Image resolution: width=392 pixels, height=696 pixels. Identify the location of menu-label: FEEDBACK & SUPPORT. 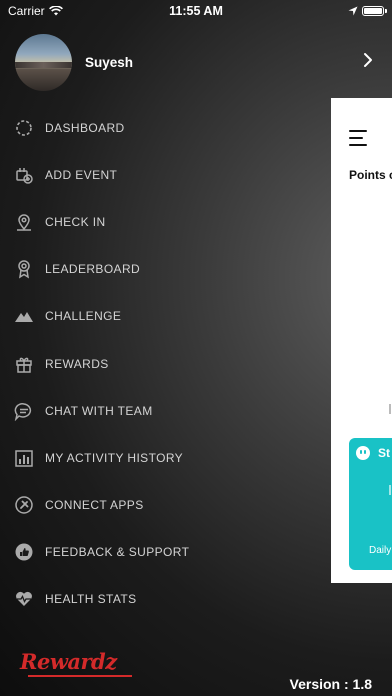
(117, 552).